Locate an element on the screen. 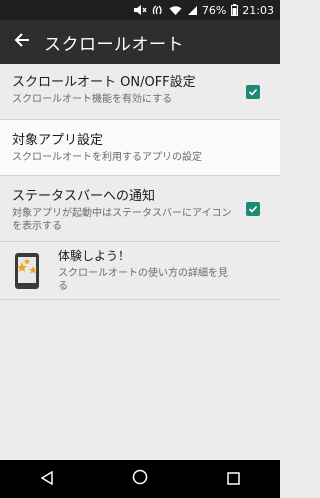 This screenshot has height=498, width=320. setting-subtitle: スクロールオートを利用するアプリの設定 is located at coordinates (107, 157).